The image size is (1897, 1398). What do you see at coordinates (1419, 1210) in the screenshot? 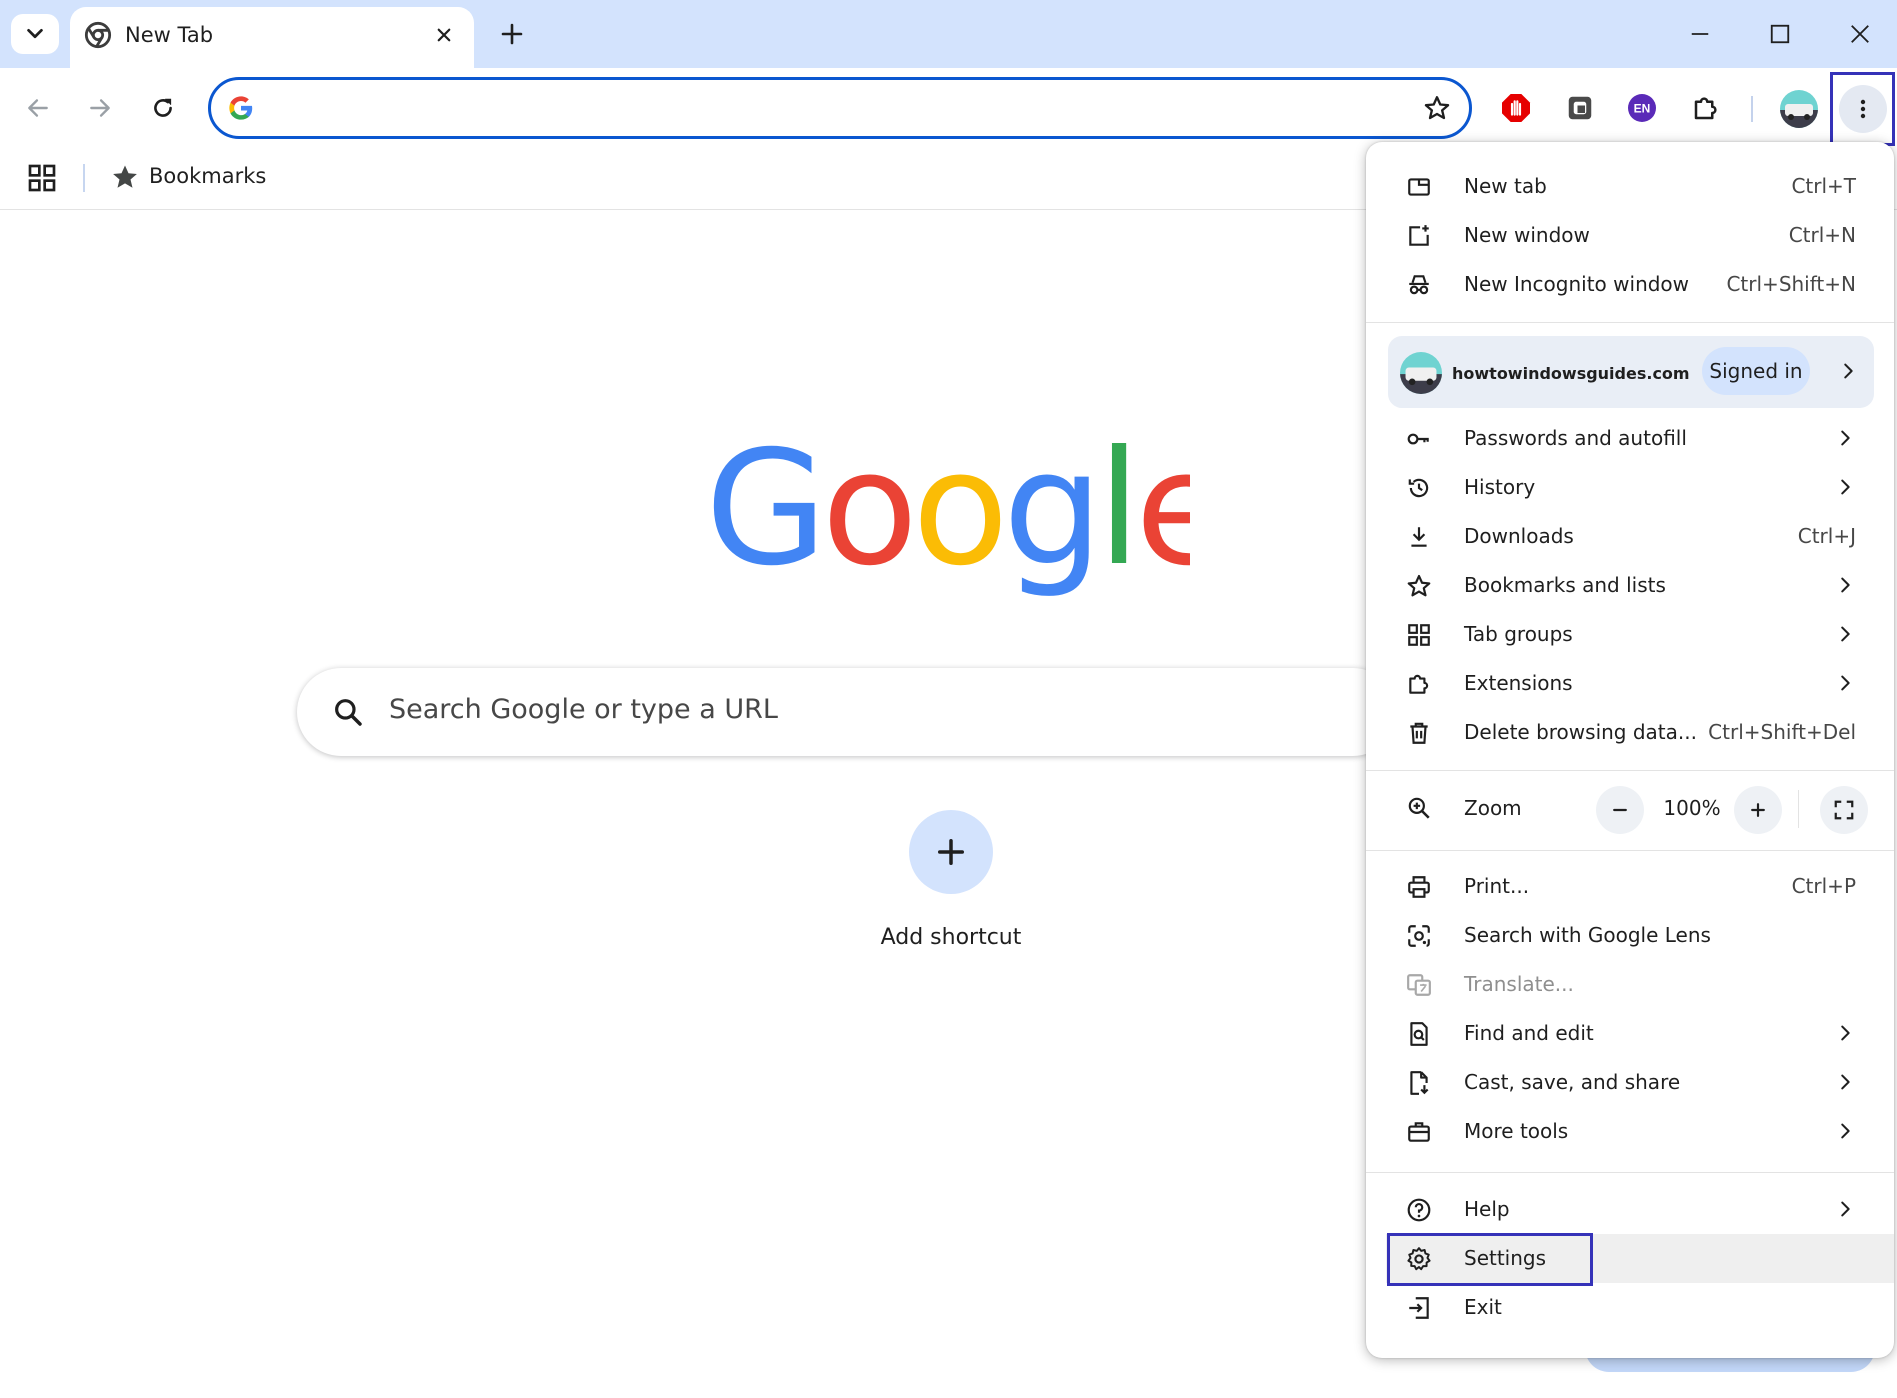
I see `help-icon` at bounding box center [1419, 1210].